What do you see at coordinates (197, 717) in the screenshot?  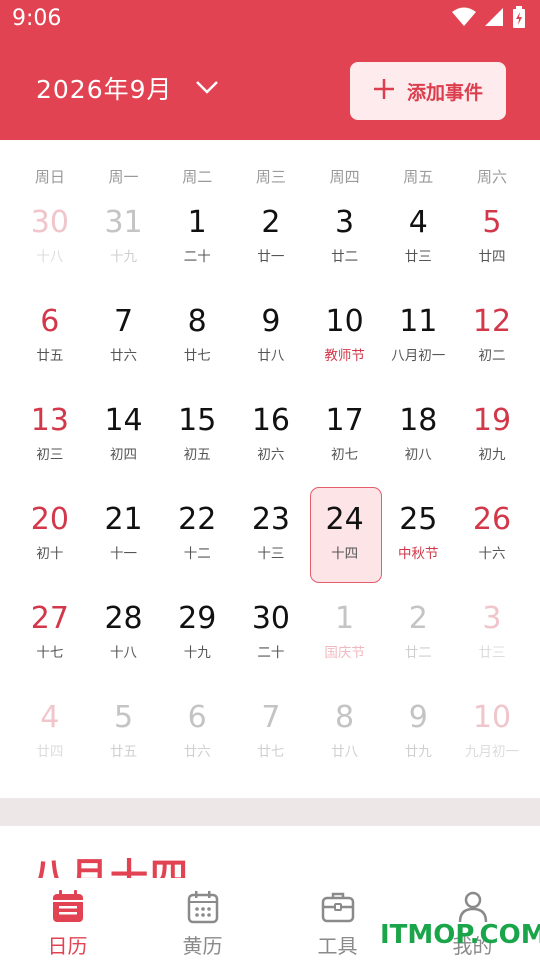 I see `day-number: 6` at bounding box center [197, 717].